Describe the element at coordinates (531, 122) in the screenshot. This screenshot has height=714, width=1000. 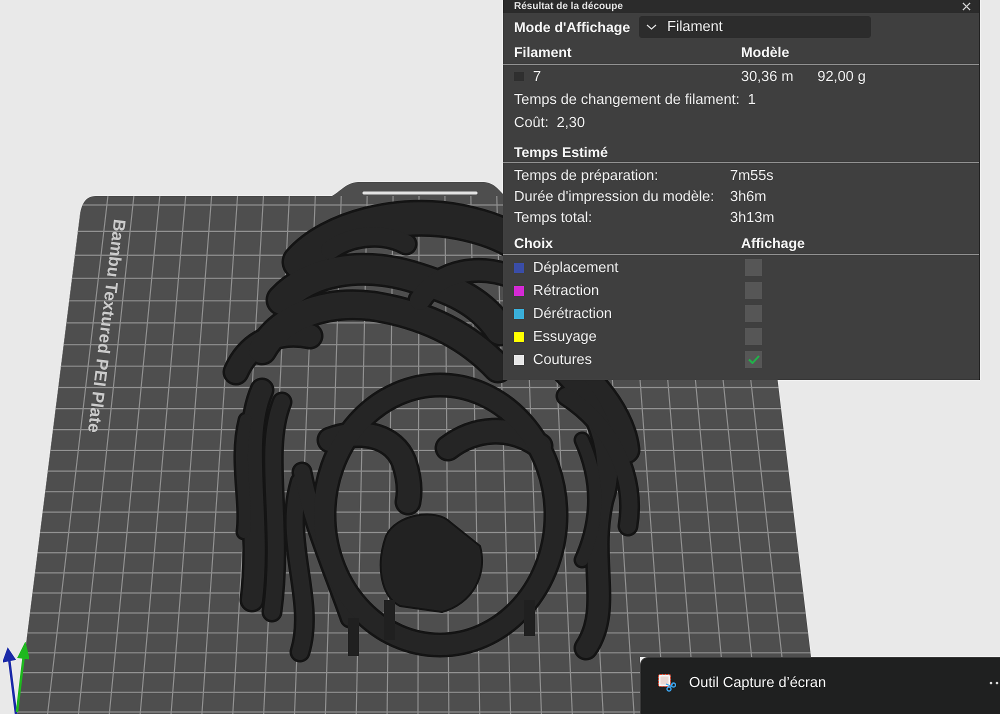
I see `stat-label: Coût:` at that location.